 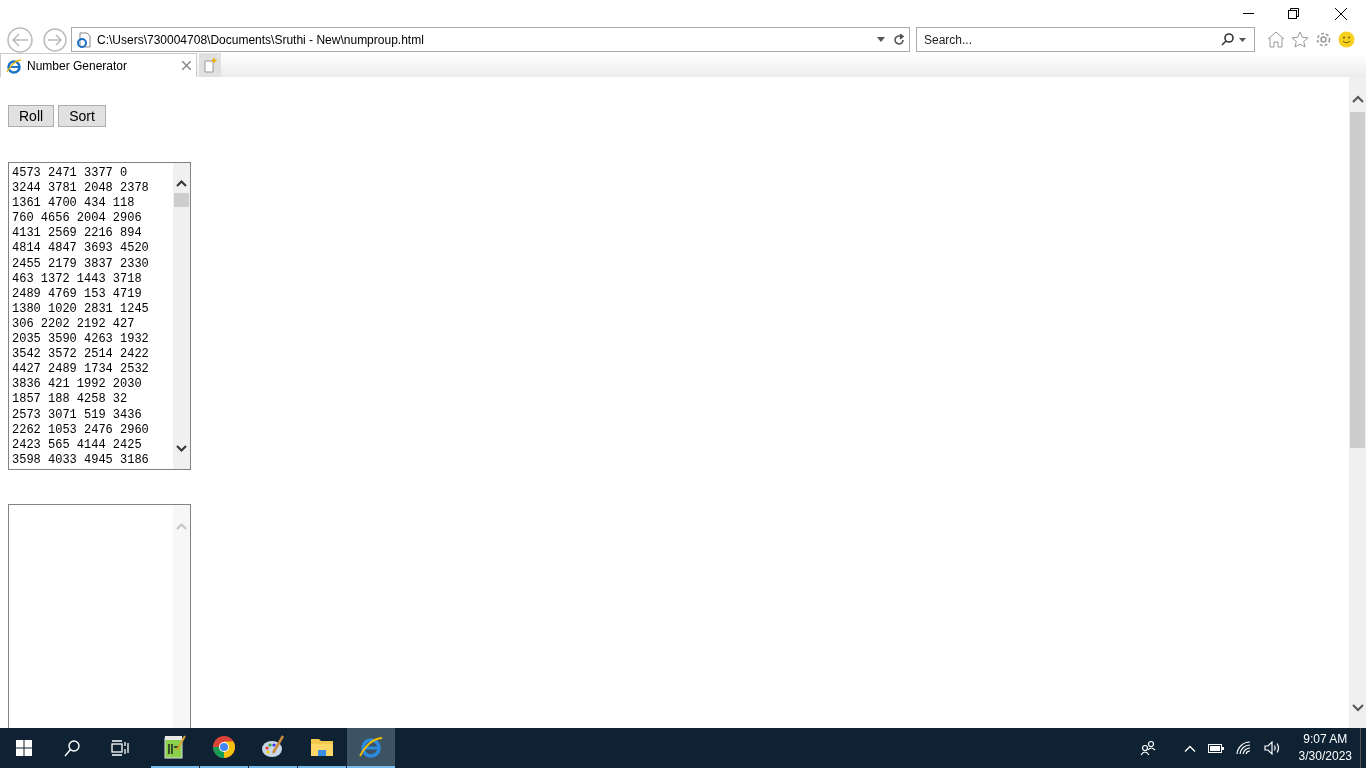 What do you see at coordinates (80, 370) in the screenshot?
I see `number-line: 4427 2489 1734 2532` at bounding box center [80, 370].